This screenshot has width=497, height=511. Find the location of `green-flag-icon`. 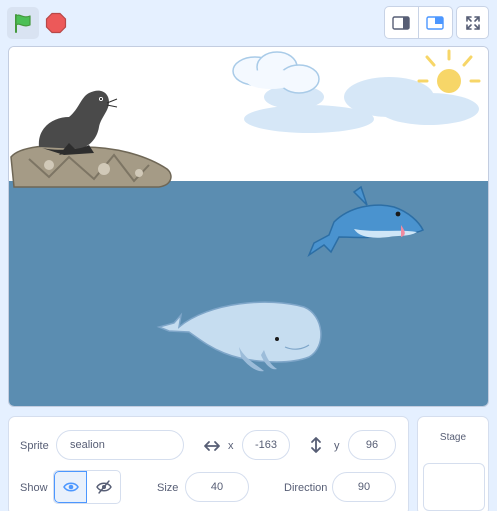

green-flag-icon is located at coordinates (23, 23).